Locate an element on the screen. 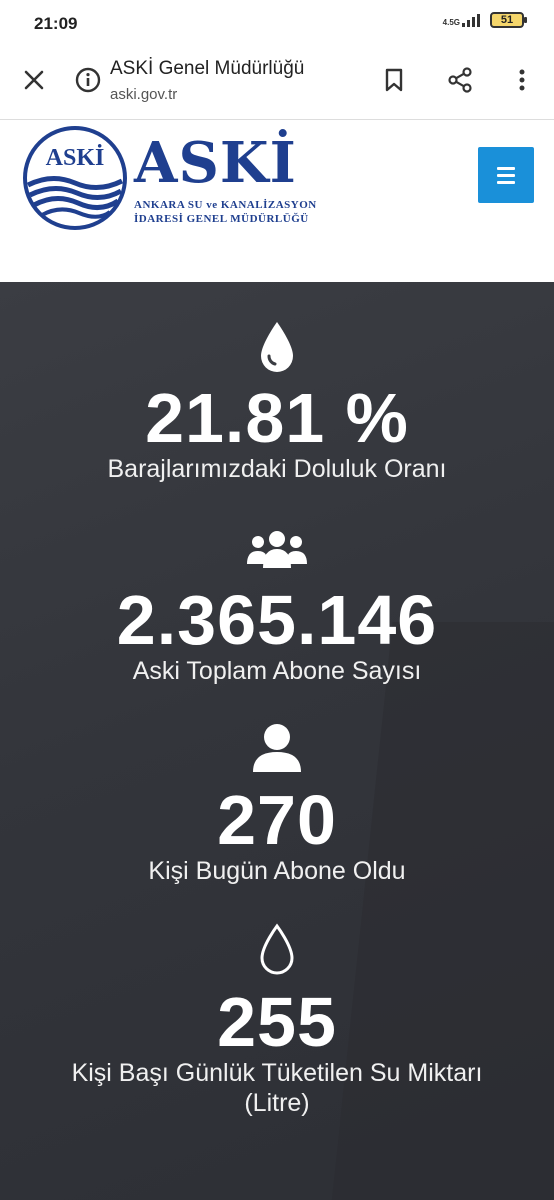 Image resolution: width=554 pixels, height=1200 pixels. logo-subtitle-line1: ANKARA SU ve KANALİZASYON is located at coordinates (225, 205).